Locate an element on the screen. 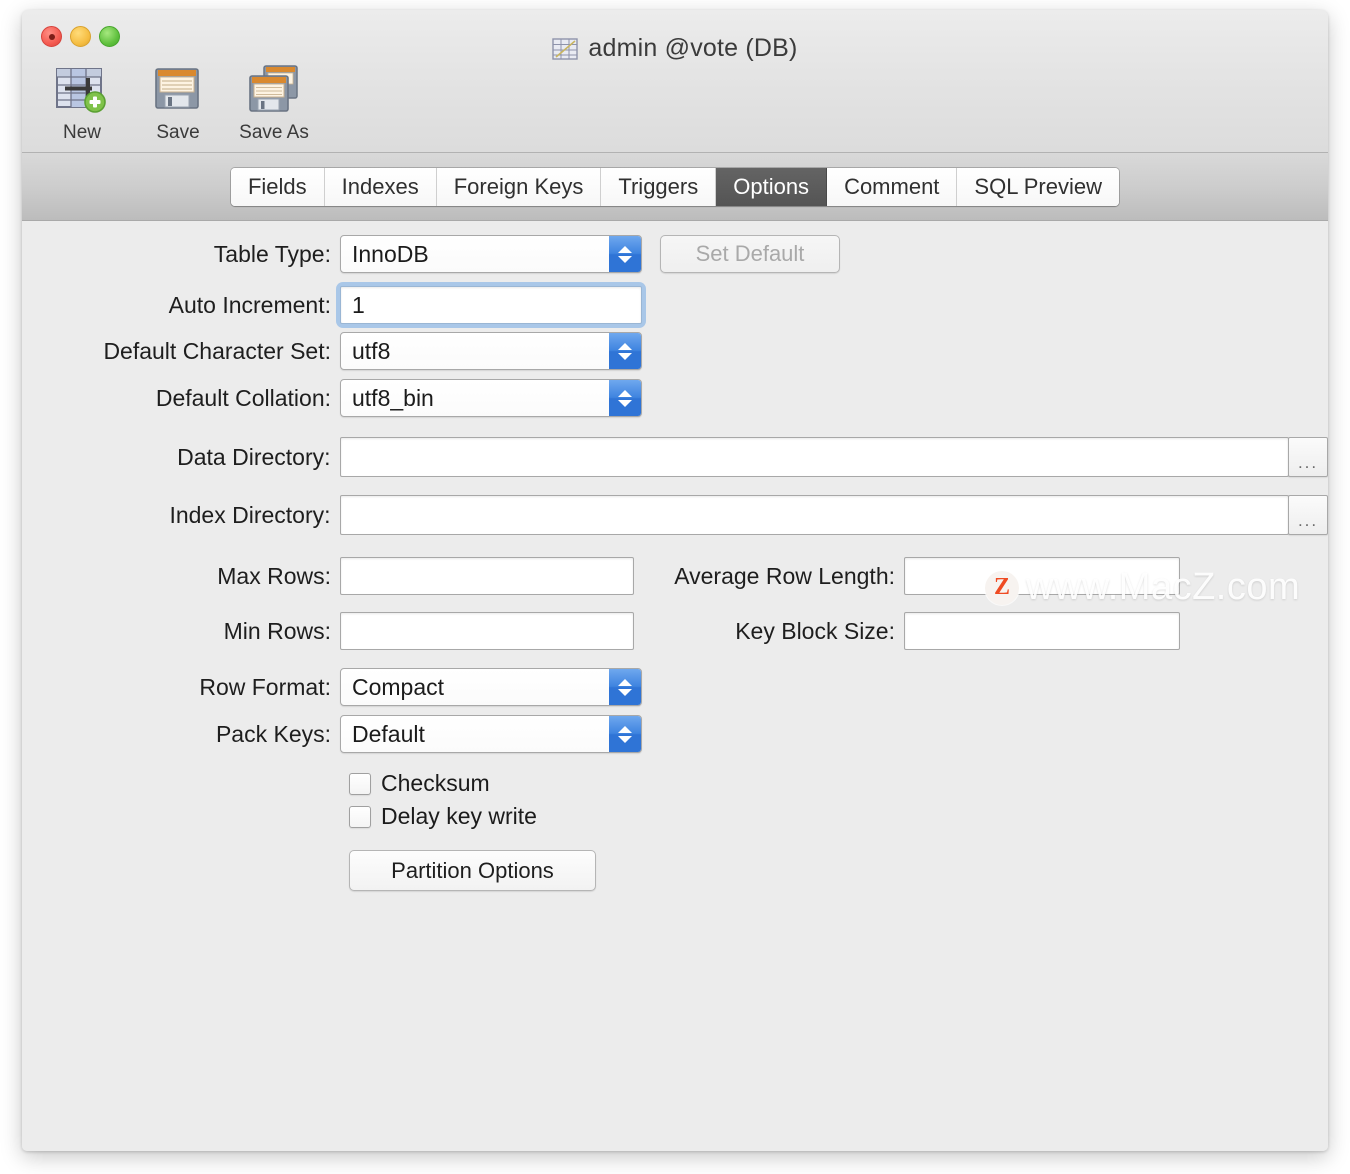 The width and height of the screenshot is (1350, 1174). index-directory-label: Index Directory: is located at coordinates (250, 514).